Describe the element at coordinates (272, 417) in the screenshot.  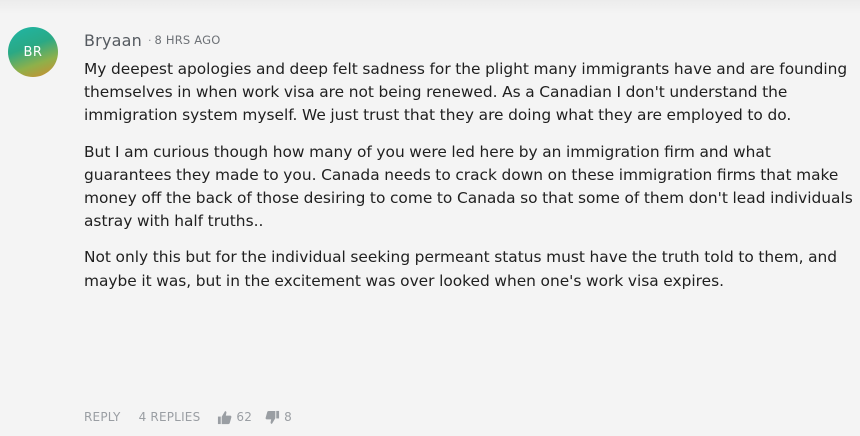
I see `thumbs-down-icon` at that location.